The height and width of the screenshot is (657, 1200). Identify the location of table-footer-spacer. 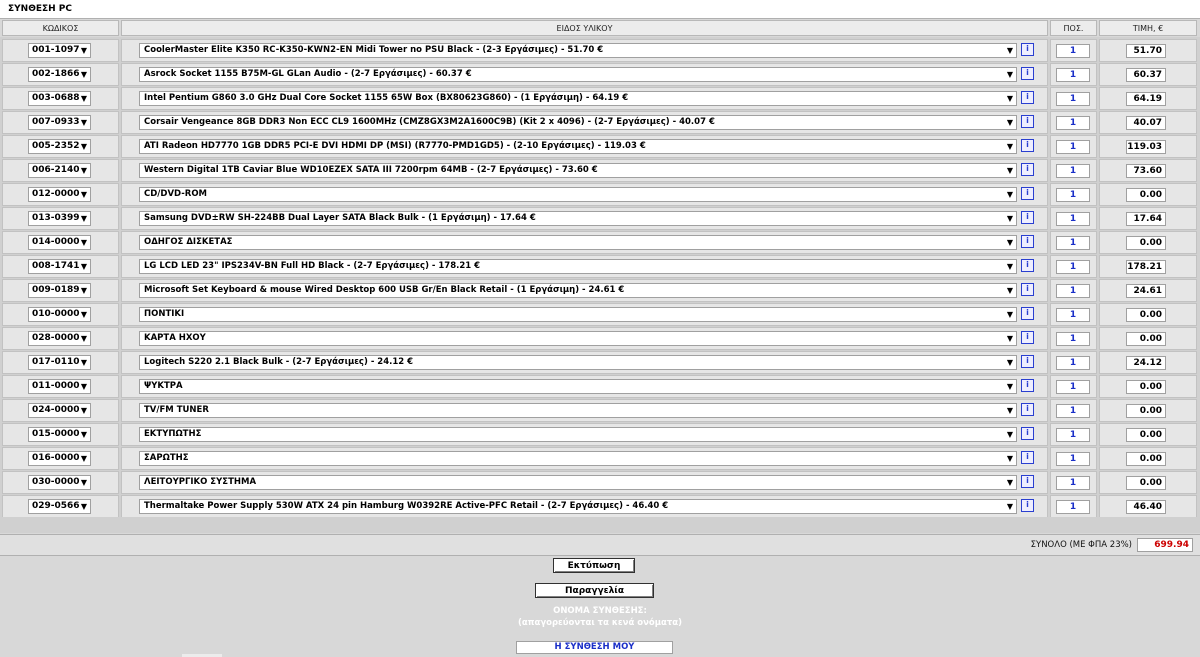
(600, 525).